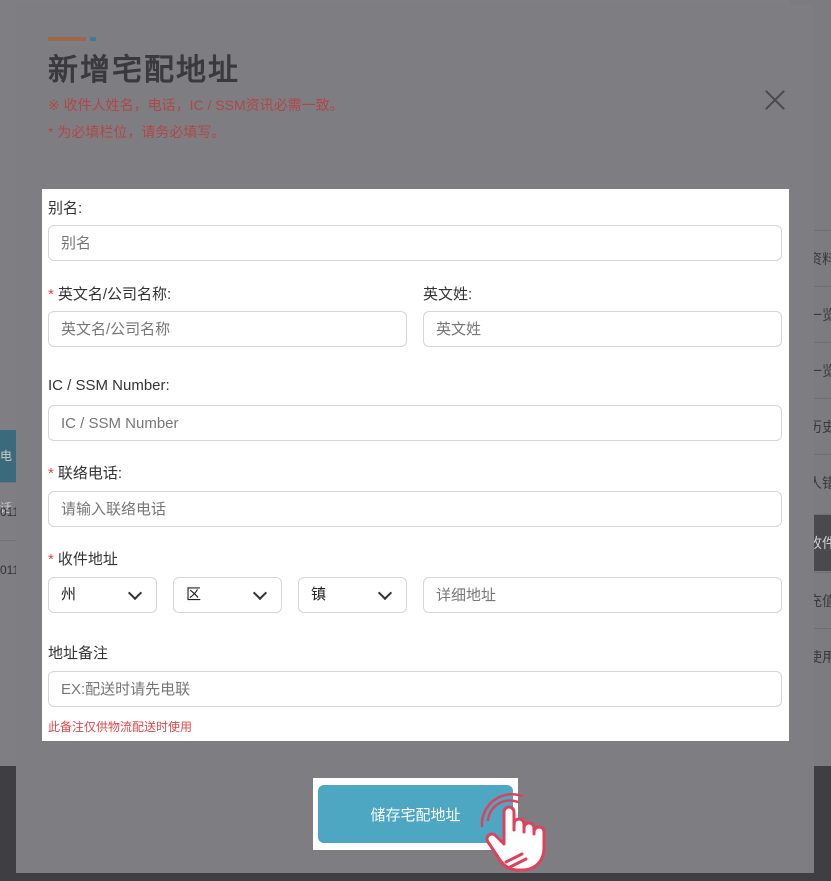 This screenshot has height=881, width=831. What do you see at coordinates (137, 132) in the screenshot?
I see `required-note: * 为必填栏位，请务必填写。` at bounding box center [137, 132].